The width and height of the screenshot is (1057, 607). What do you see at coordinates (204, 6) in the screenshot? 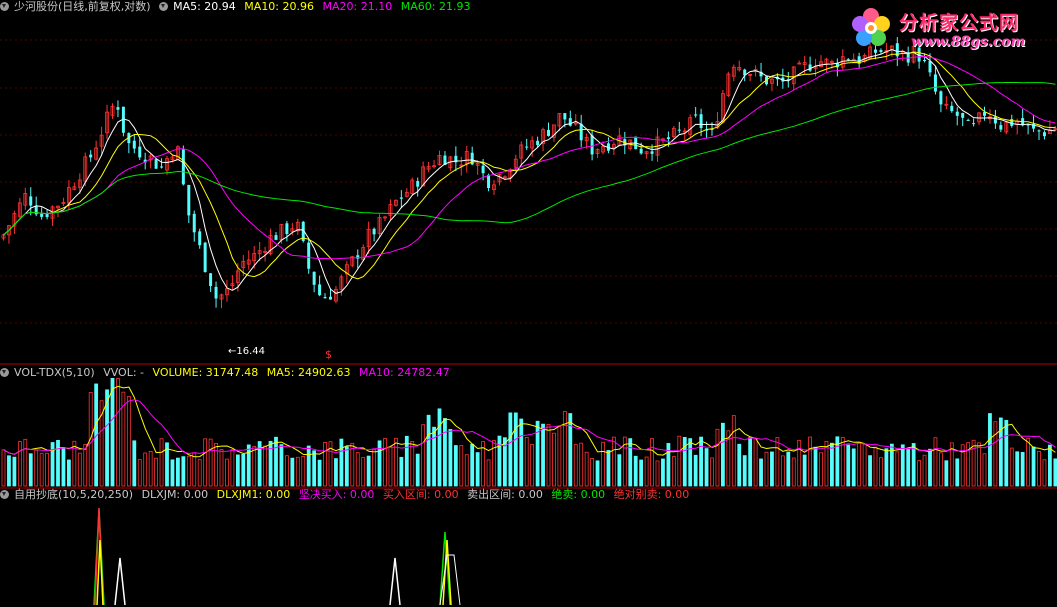
I see `ma5-readout: MA5: 20.94` at bounding box center [204, 6].